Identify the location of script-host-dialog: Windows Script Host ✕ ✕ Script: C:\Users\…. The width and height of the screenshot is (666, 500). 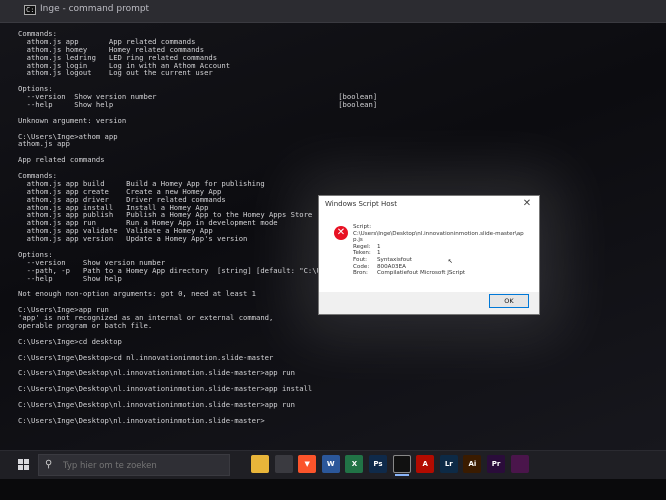
(429, 255).